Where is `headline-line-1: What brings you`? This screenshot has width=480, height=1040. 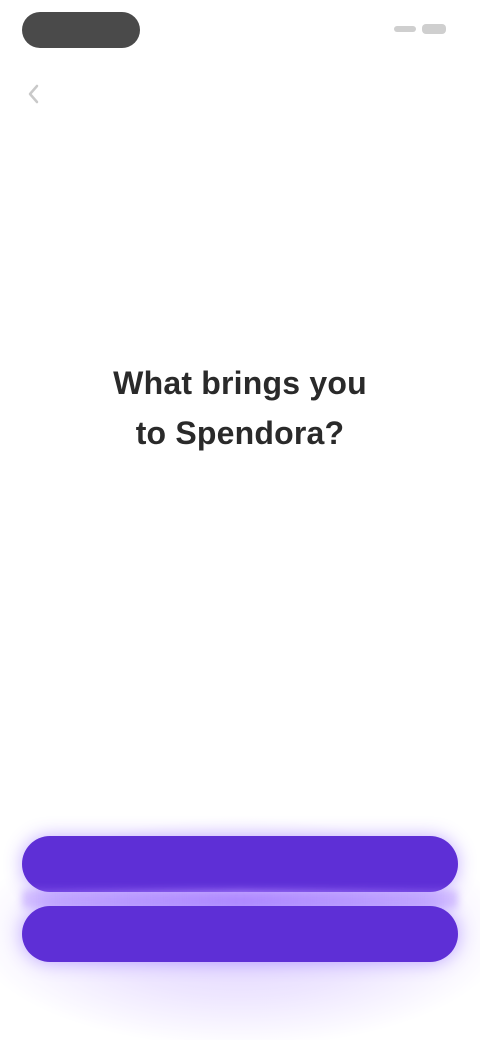 headline-line-1: What brings you is located at coordinates (240, 383).